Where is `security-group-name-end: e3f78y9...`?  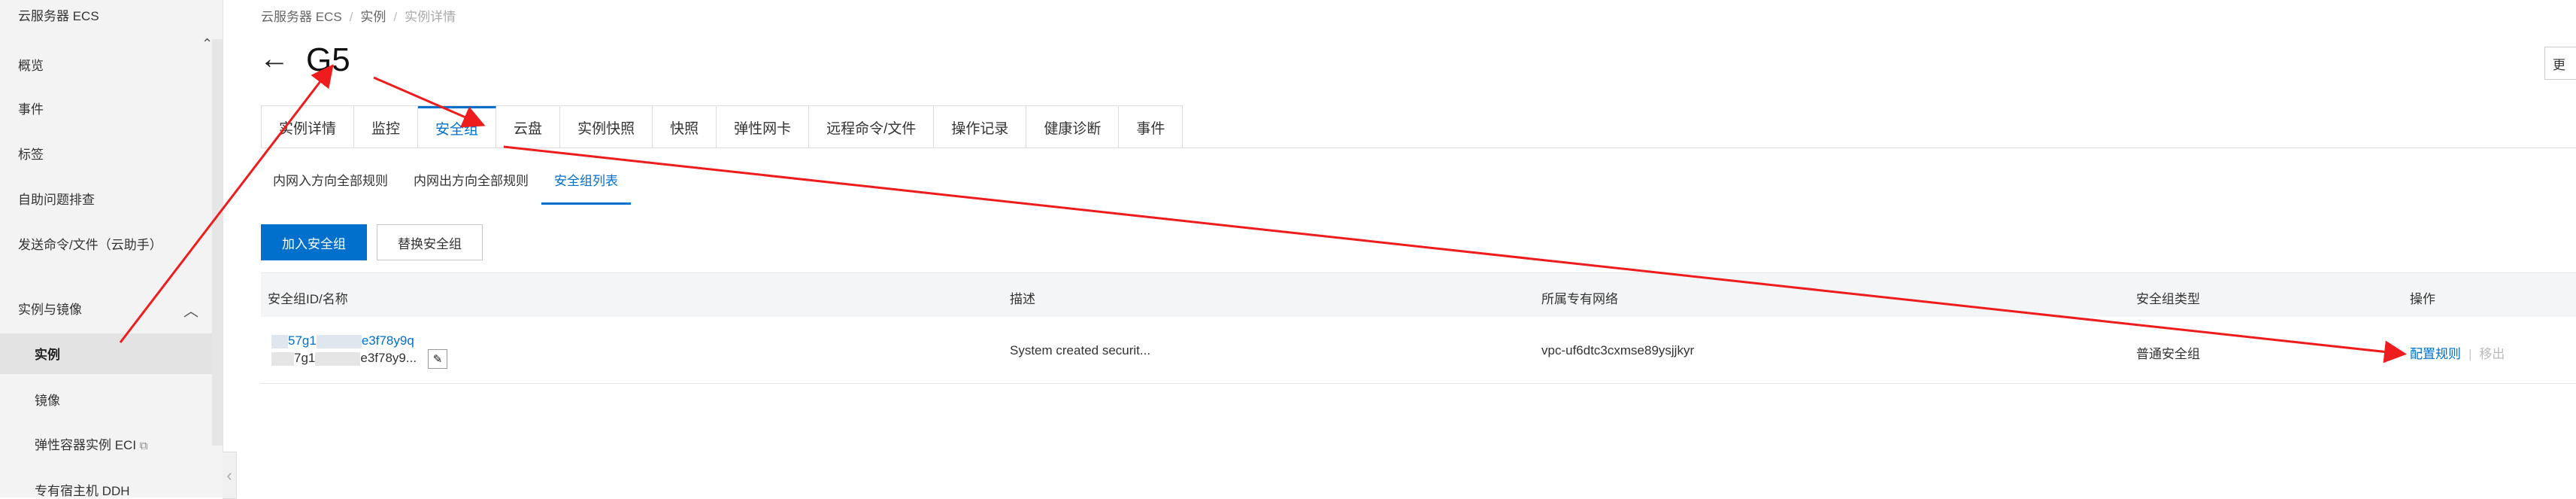 security-group-name-end: e3f78y9... is located at coordinates (388, 358).